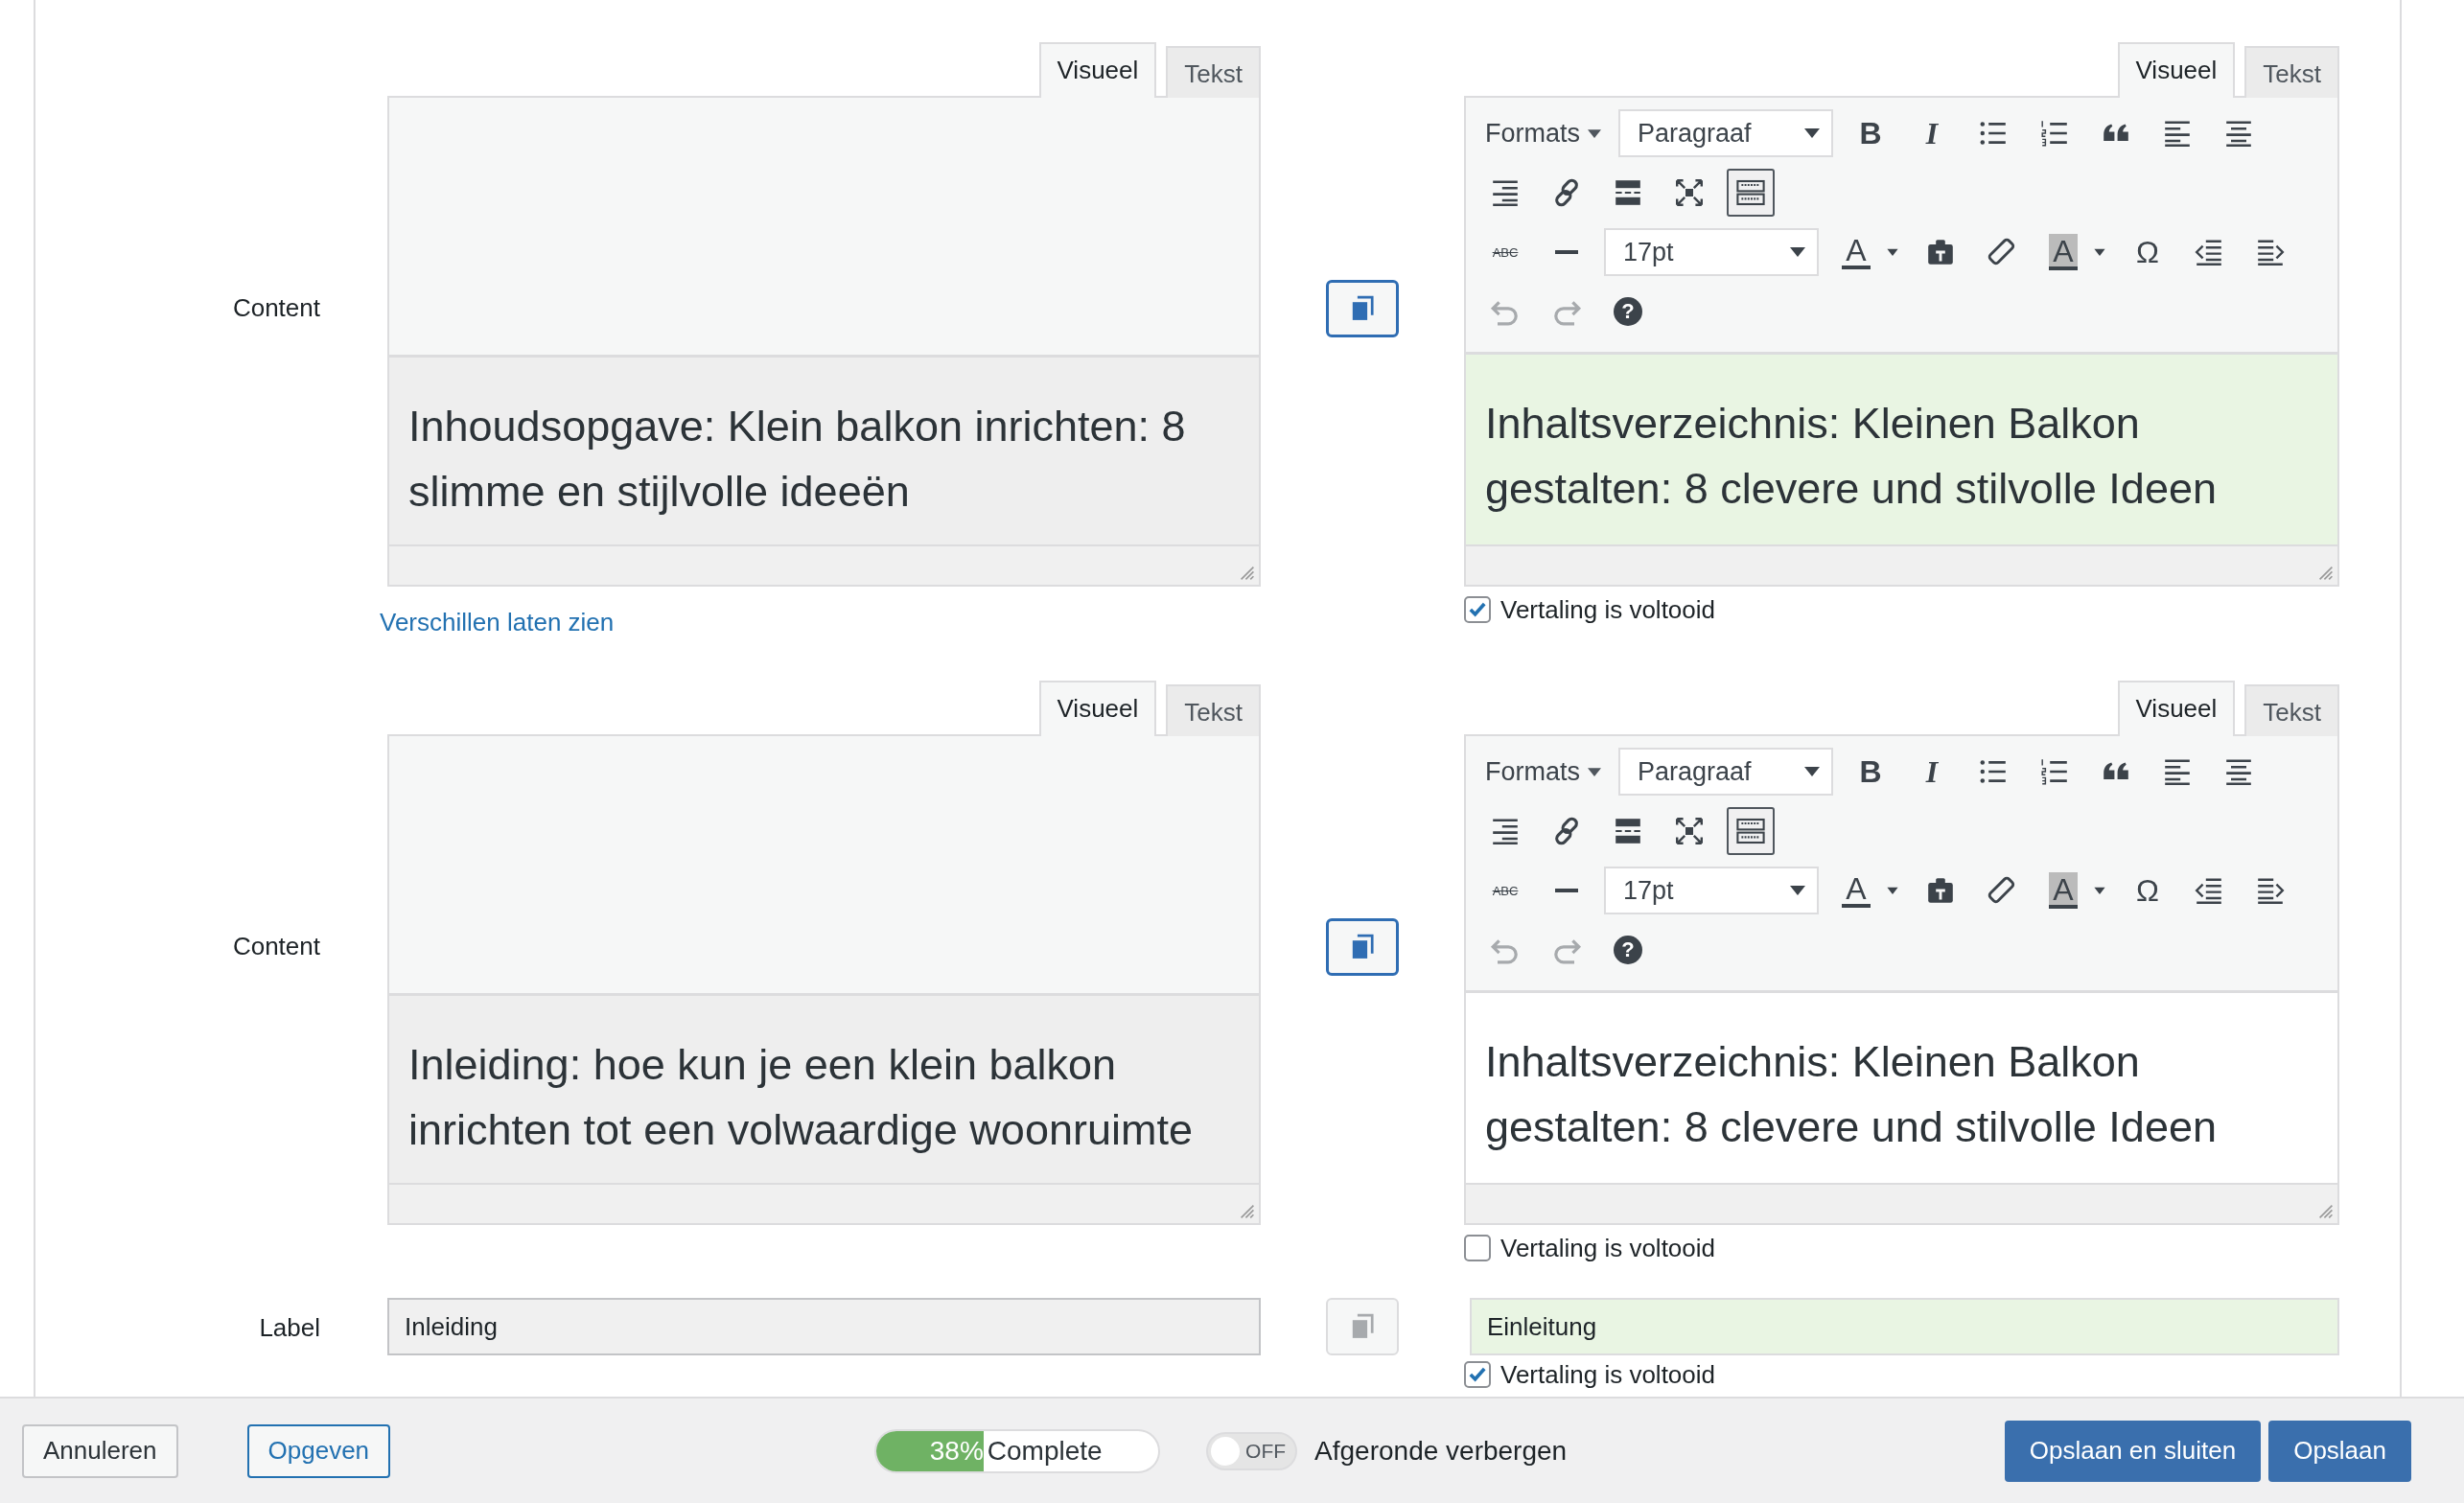  Describe the element at coordinates (1902, 449) in the screenshot. I see `translation-text: Inhaltsverzeichnis: Kleinen Balkon gestalten: 8 clevere und stilvolle Ideen` at that location.